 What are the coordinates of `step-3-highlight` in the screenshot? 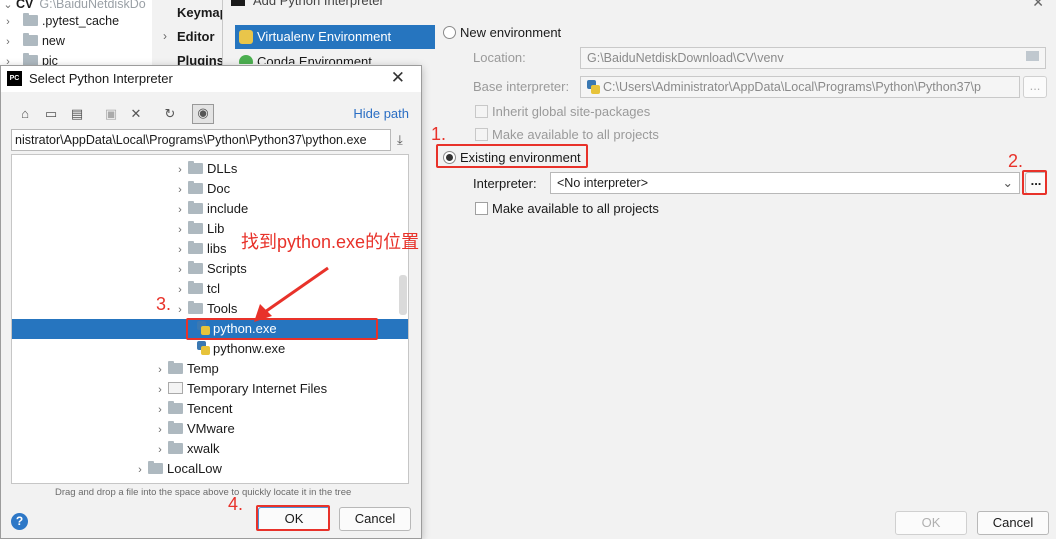 It's located at (282, 329).